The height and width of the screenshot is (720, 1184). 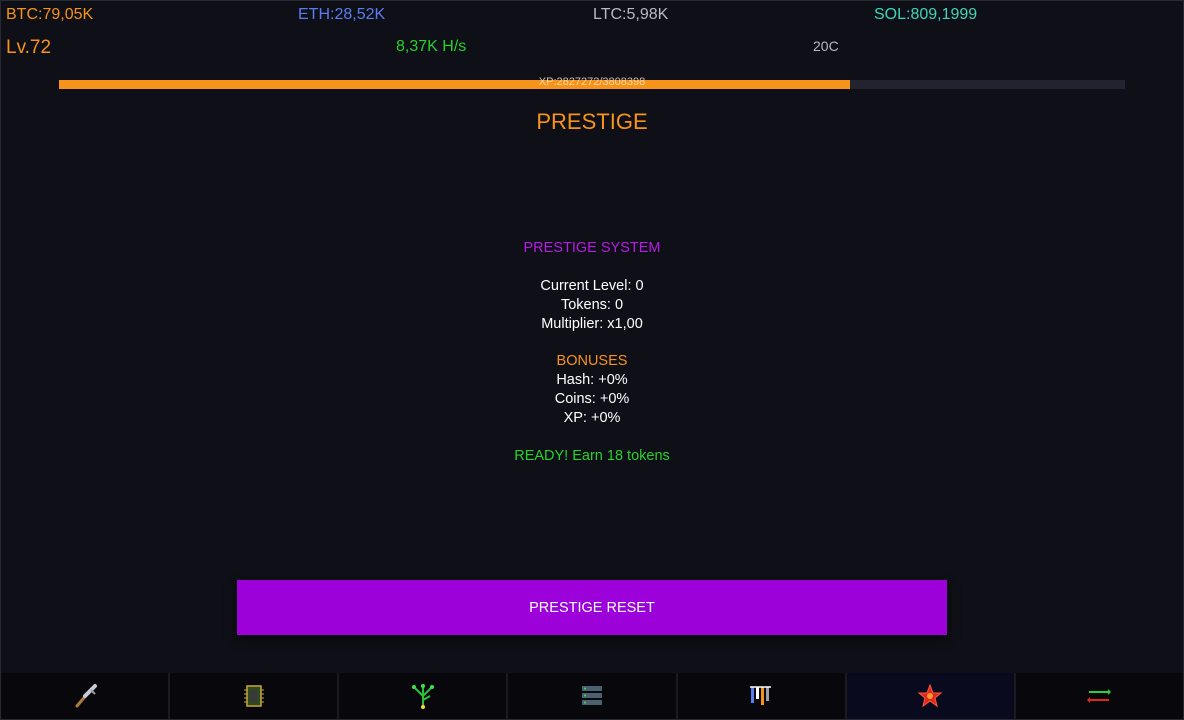 I want to click on bonus-xp-text: XP: +0%, so click(x=592, y=418).